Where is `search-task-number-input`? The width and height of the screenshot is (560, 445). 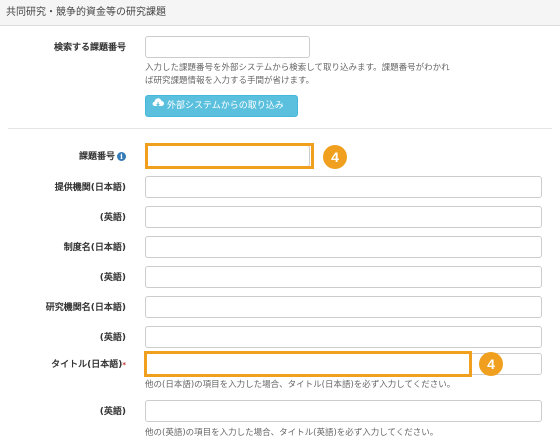 search-task-number-input is located at coordinates (227, 47).